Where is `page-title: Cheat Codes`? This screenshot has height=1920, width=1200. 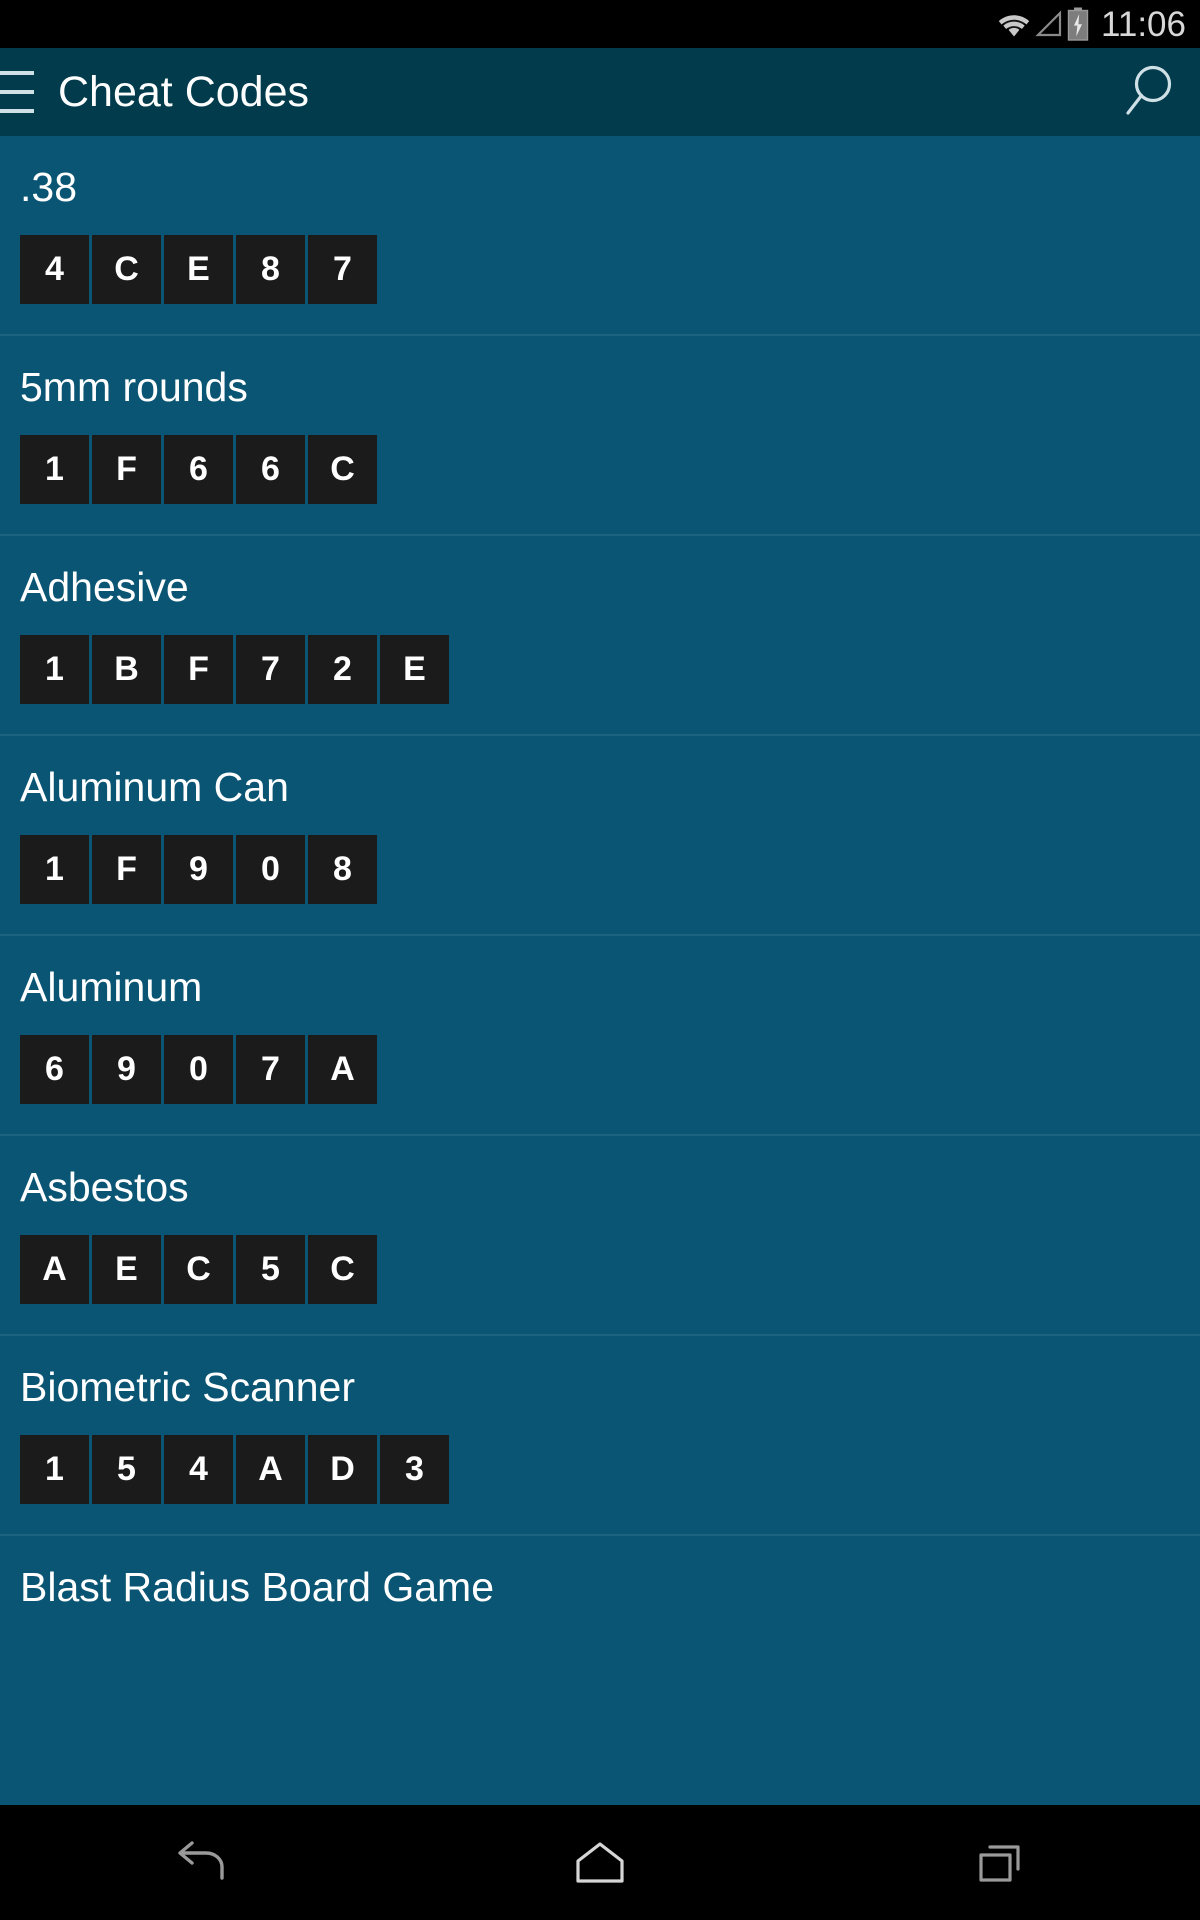 page-title: Cheat Codes is located at coordinates (183, 91).